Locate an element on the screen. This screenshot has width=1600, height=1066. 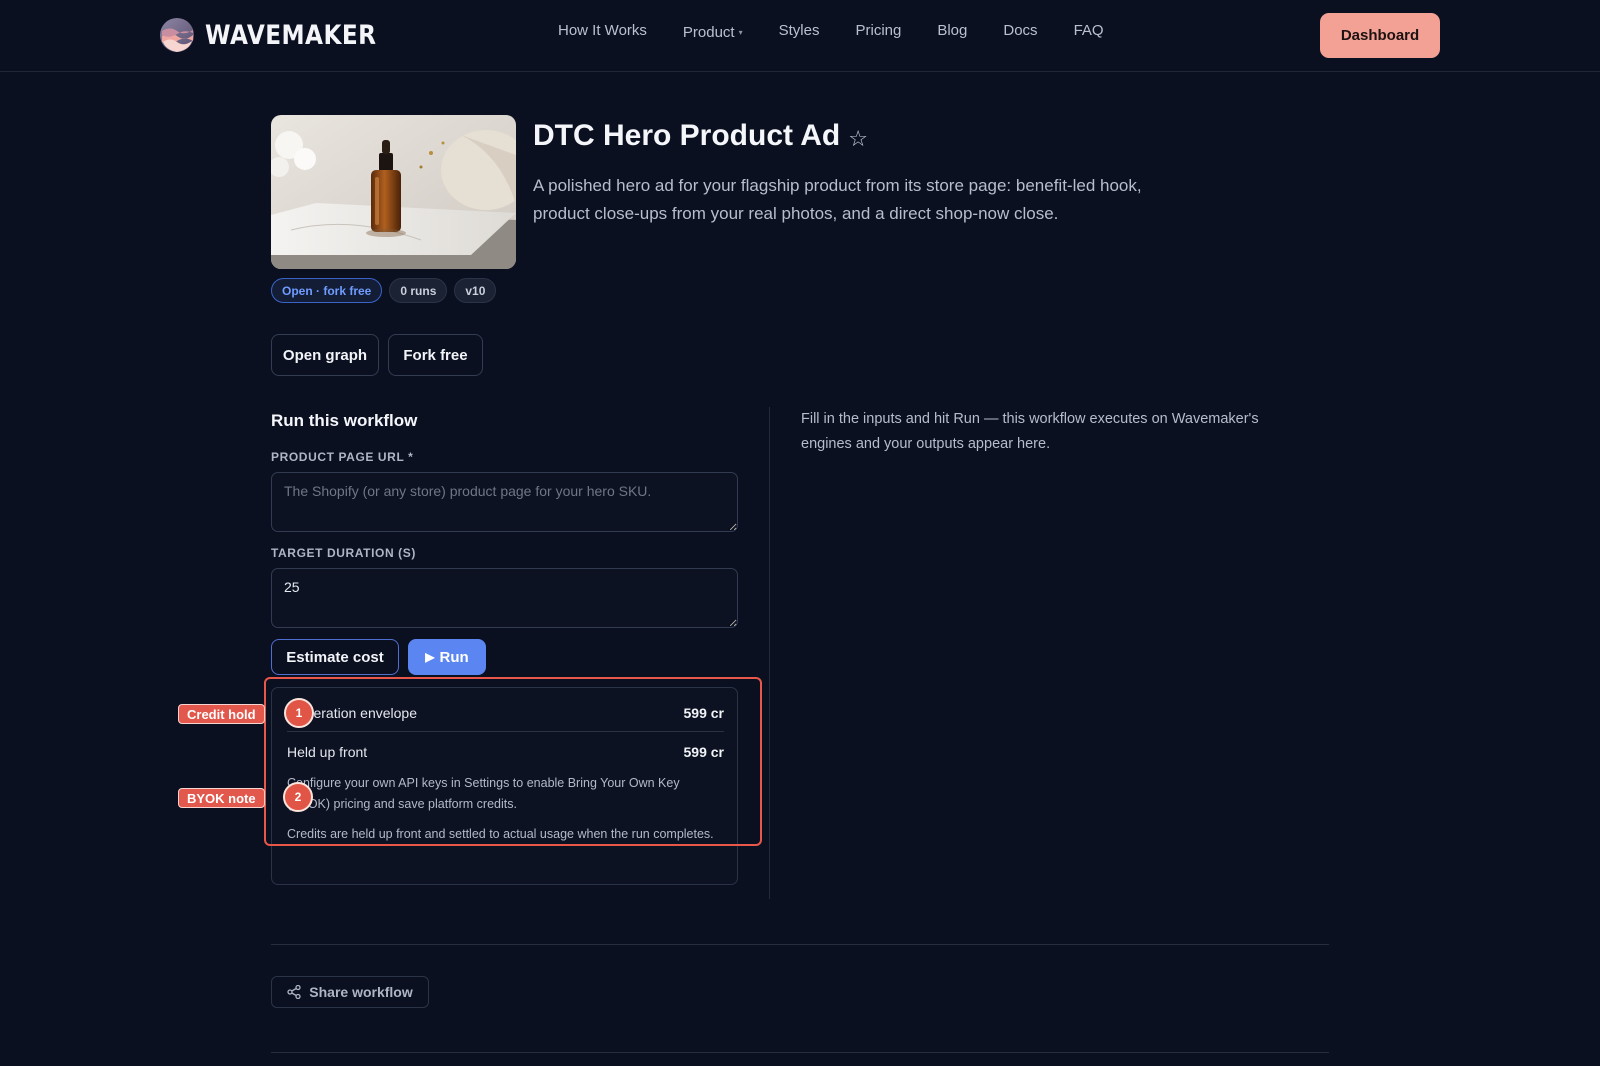
star-icon: ☆ is located at coordinates (858, 139).